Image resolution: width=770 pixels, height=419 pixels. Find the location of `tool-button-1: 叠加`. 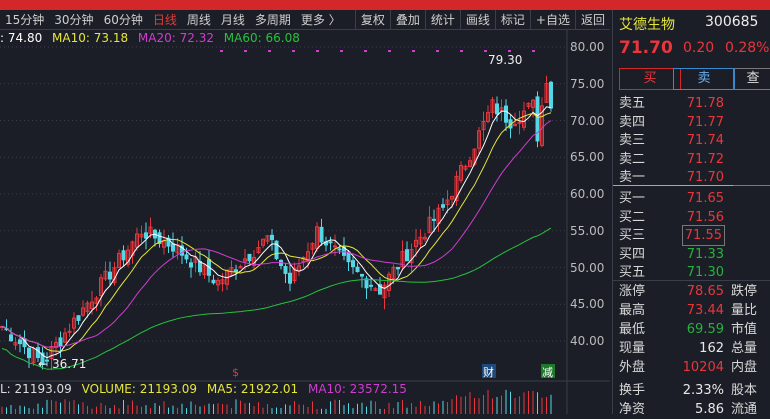

tool-button-1: 叠加 is located at coordinates (407, 20).